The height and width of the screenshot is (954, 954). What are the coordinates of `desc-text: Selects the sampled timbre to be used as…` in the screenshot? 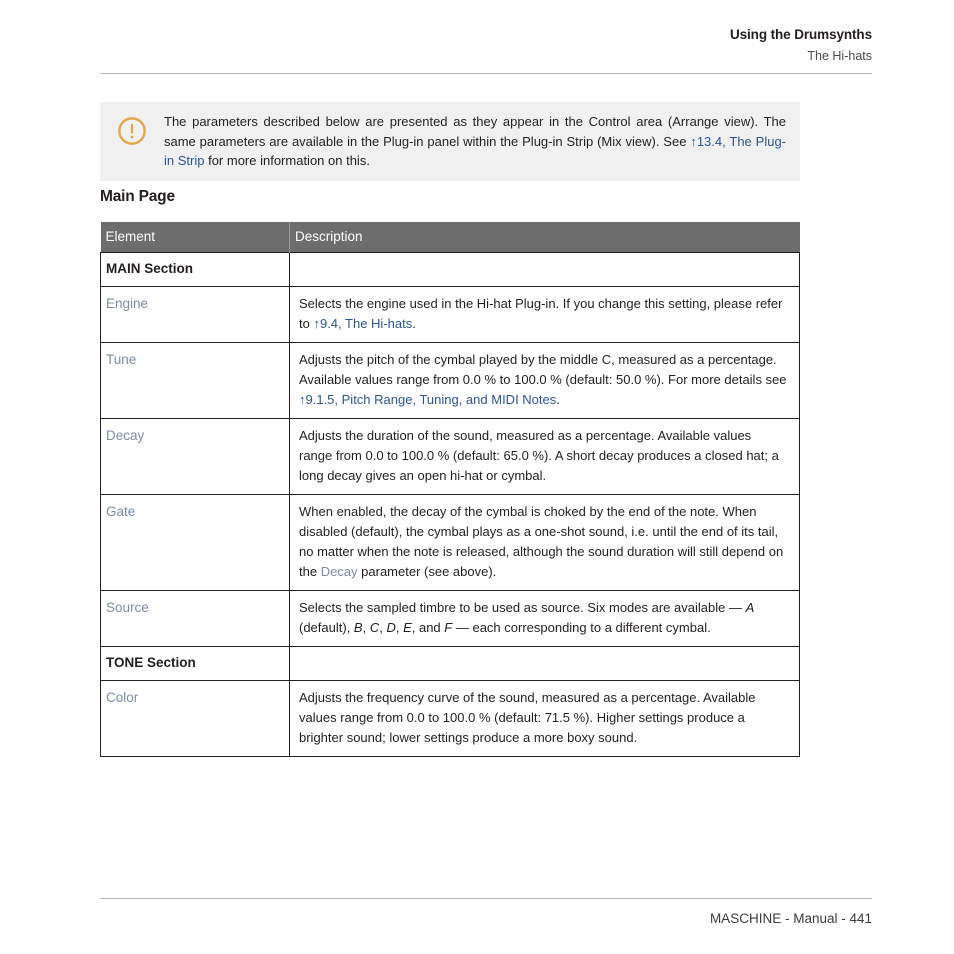 It's located at (522, 607).